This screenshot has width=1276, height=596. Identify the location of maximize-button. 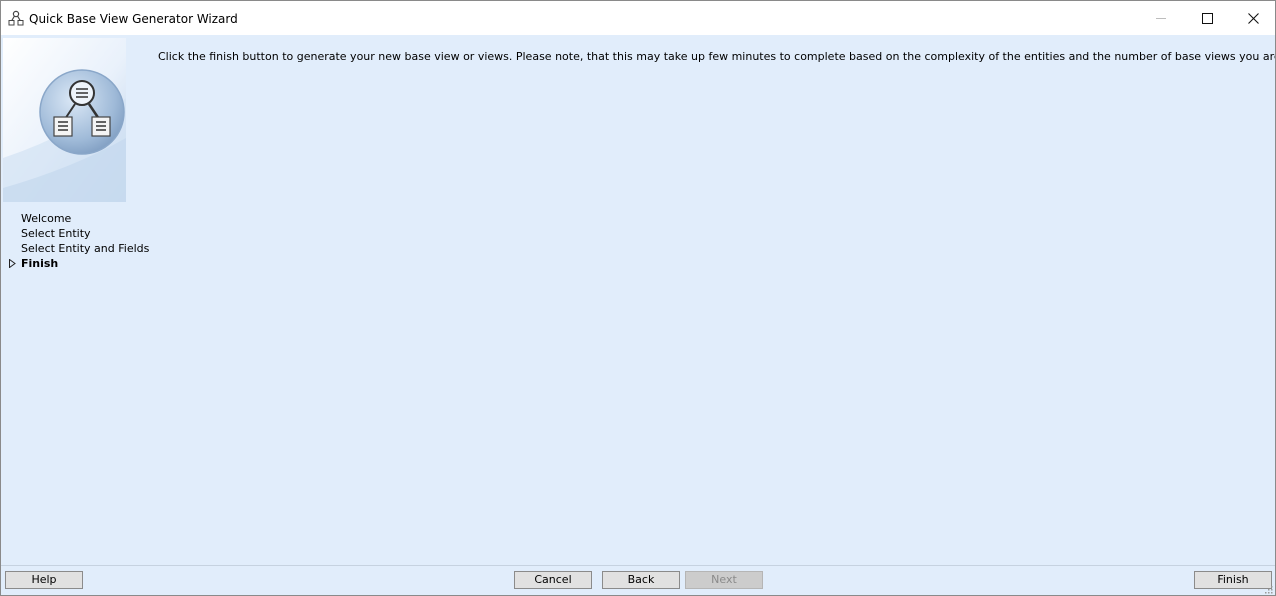
(1207, 18).